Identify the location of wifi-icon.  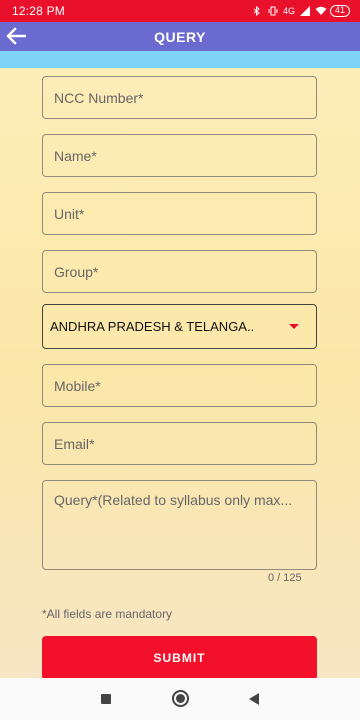
(321, 11).